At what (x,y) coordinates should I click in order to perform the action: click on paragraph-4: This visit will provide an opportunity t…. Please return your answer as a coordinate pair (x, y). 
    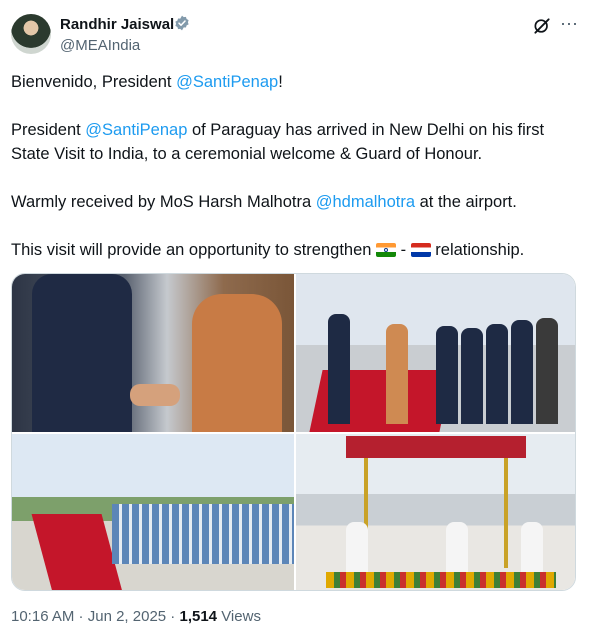
    Looking at the image, I should click on (268, 250).